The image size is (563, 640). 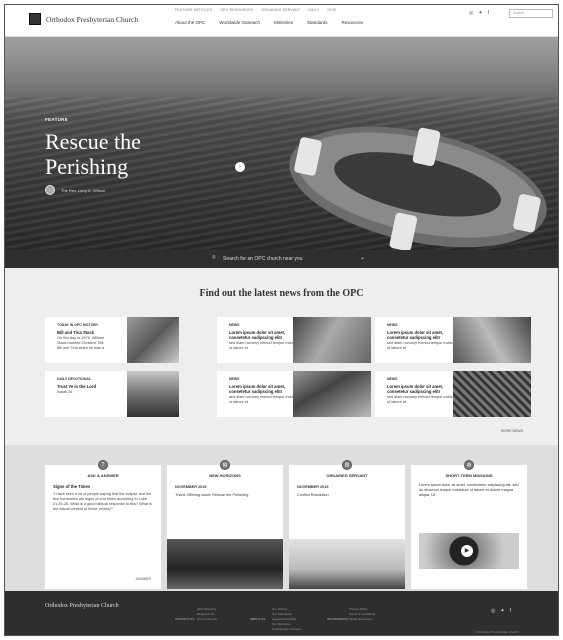 I want to click on site-logo: Orthodox Presbyterian Church, so click(x=83, y=19).